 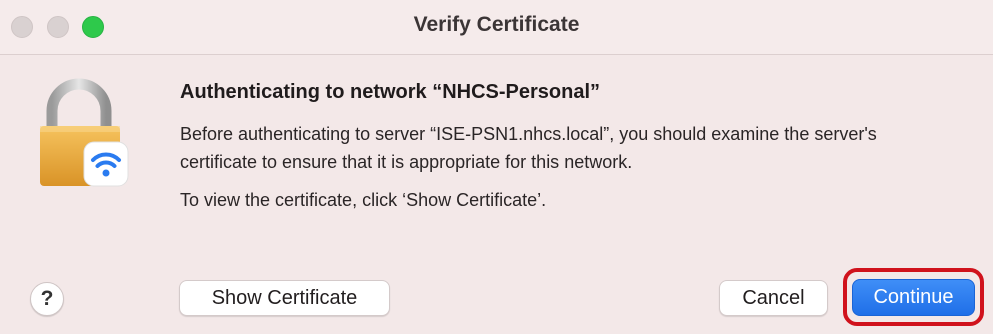 What do you see at coordinates (773, 298) in the screenshot?
I see `cancel-button: Cancel` at bounding box center [773, 298].